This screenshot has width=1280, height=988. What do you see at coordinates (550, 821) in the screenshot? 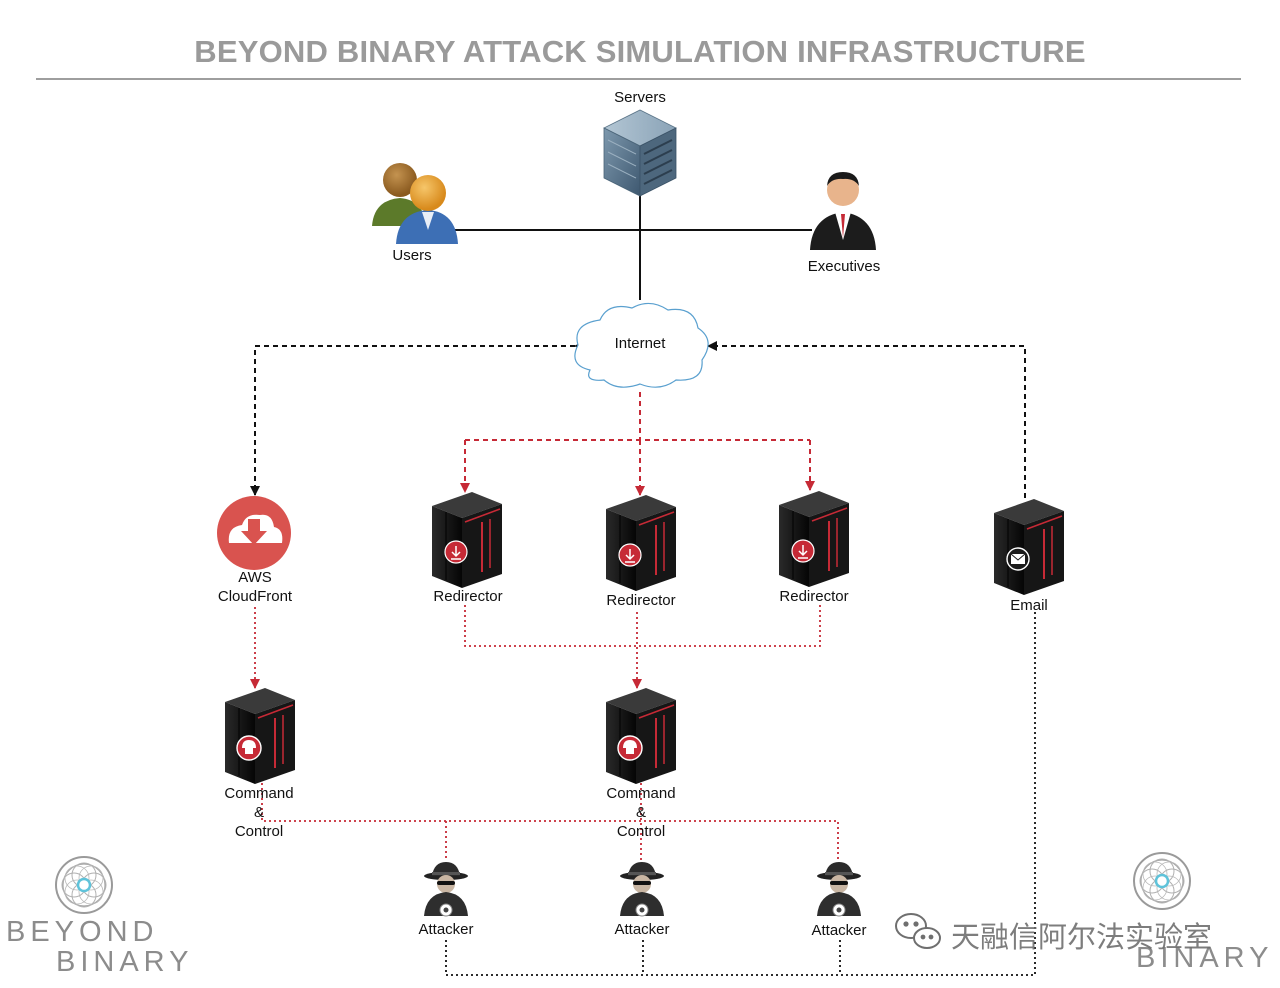
I see `link-c2-attacker-bus` at bounding box center [550, 821].